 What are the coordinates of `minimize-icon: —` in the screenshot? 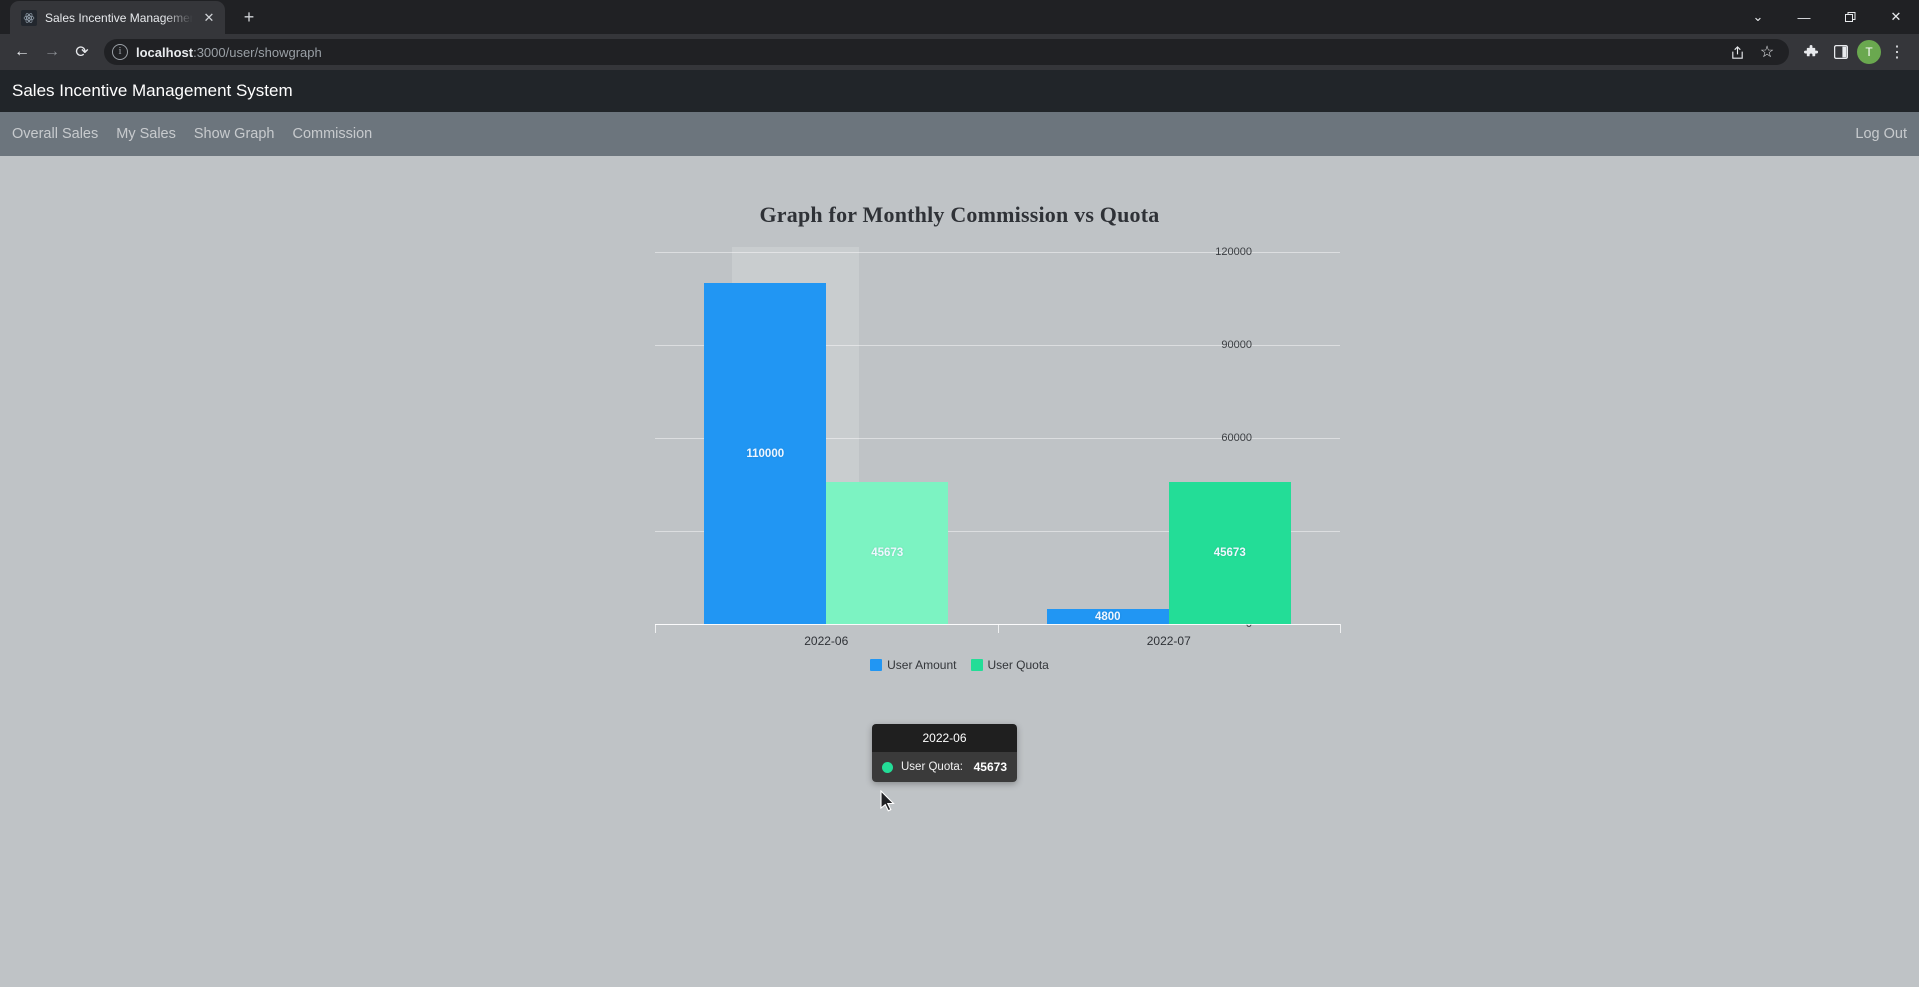 It's located at (1804, 17).